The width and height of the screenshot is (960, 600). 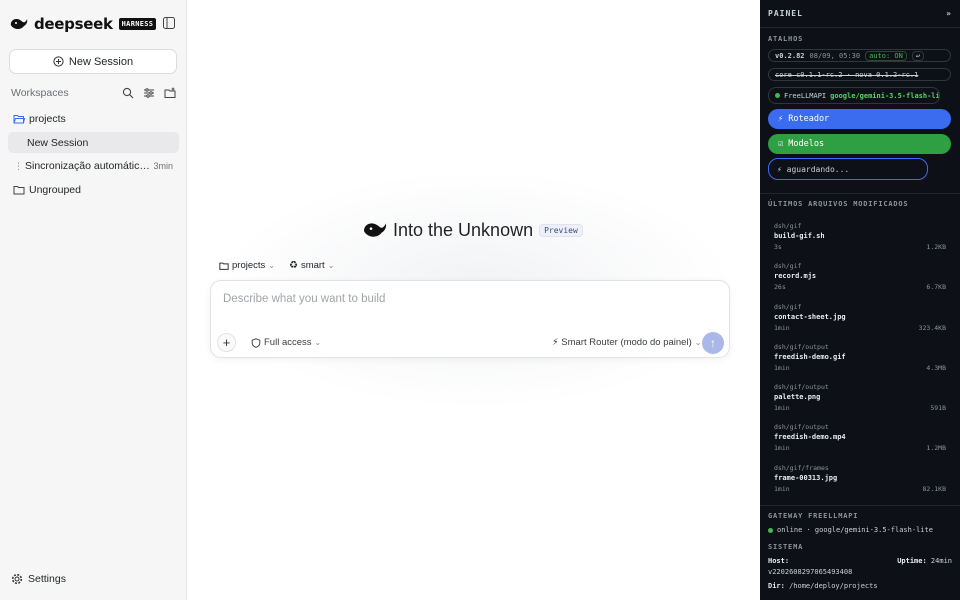 What do you see at coordinates (779, 561) in the screenshot?
I see `host-label: Host:` at bounding box center [779, 561].